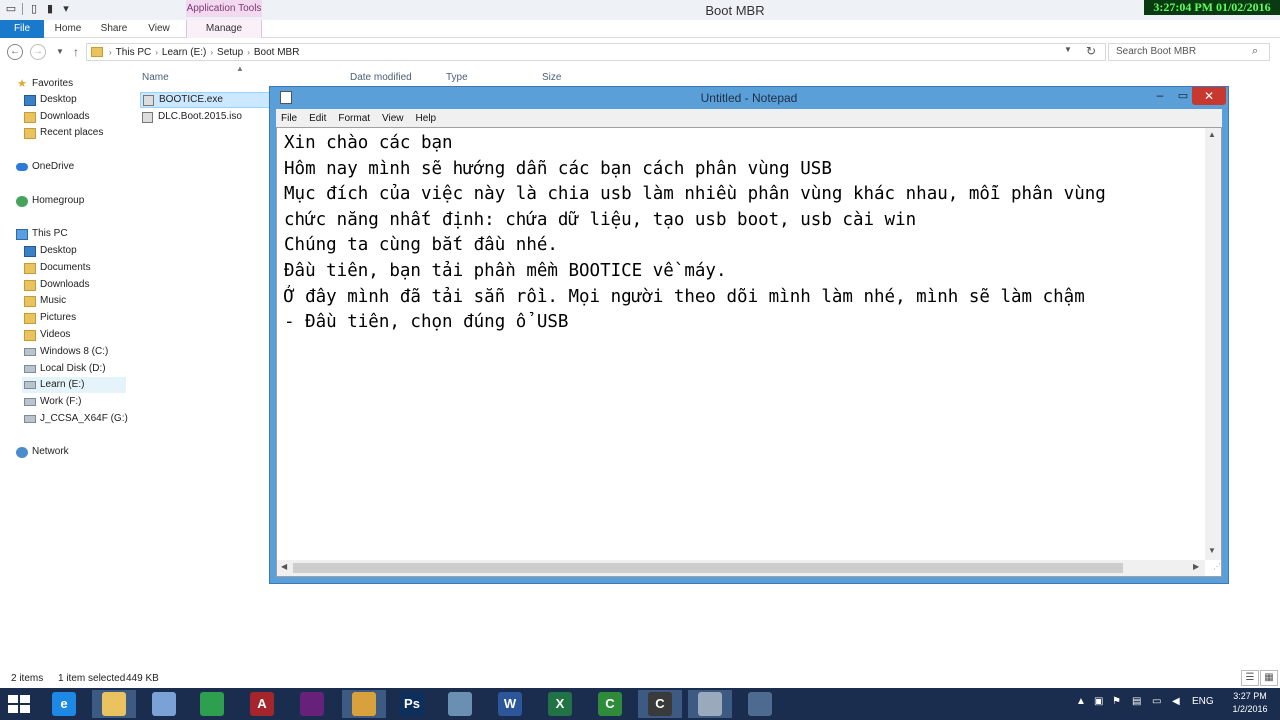 Image resolution: width=1280 pixels, height=720 pixels. Describe the element at coordinates (22, 29) in the screenshot. I see `tab-file: File` at that location.